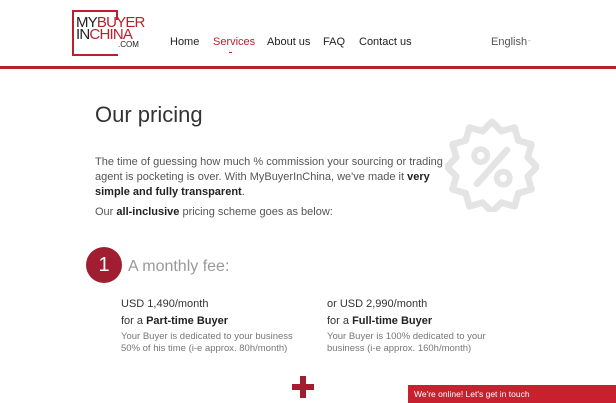 The width and height of the screenshot is (616, 403). Describe the element at coordinates (108, 35) in the screenshot. I see `site-logo: MYBUYER INCHINA .COM` at that location.